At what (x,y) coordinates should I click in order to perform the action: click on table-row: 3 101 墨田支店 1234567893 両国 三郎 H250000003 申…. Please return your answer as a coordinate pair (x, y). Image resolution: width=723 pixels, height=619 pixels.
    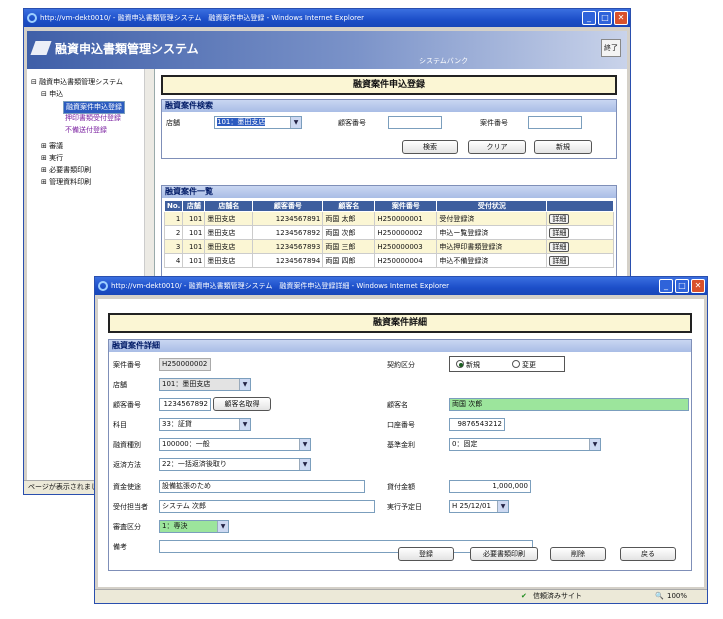
    Looking at the image, I should click on (388, 246).